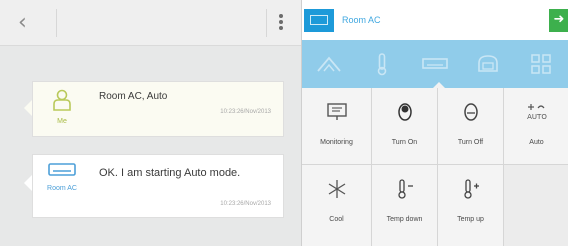 This screenshot has width=568, height=246. I want to click on svg-text: AUTO, so click(537, 117).